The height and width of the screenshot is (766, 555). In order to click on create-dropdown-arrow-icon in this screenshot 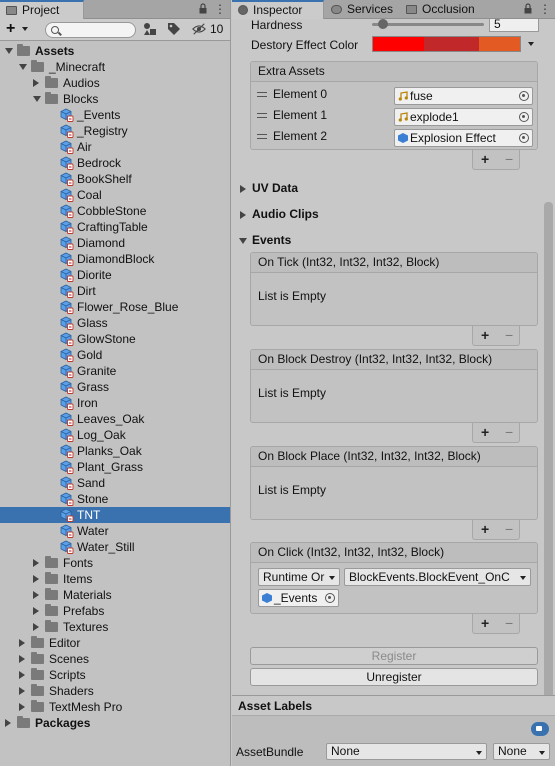, I will do `click(25, 29)`.